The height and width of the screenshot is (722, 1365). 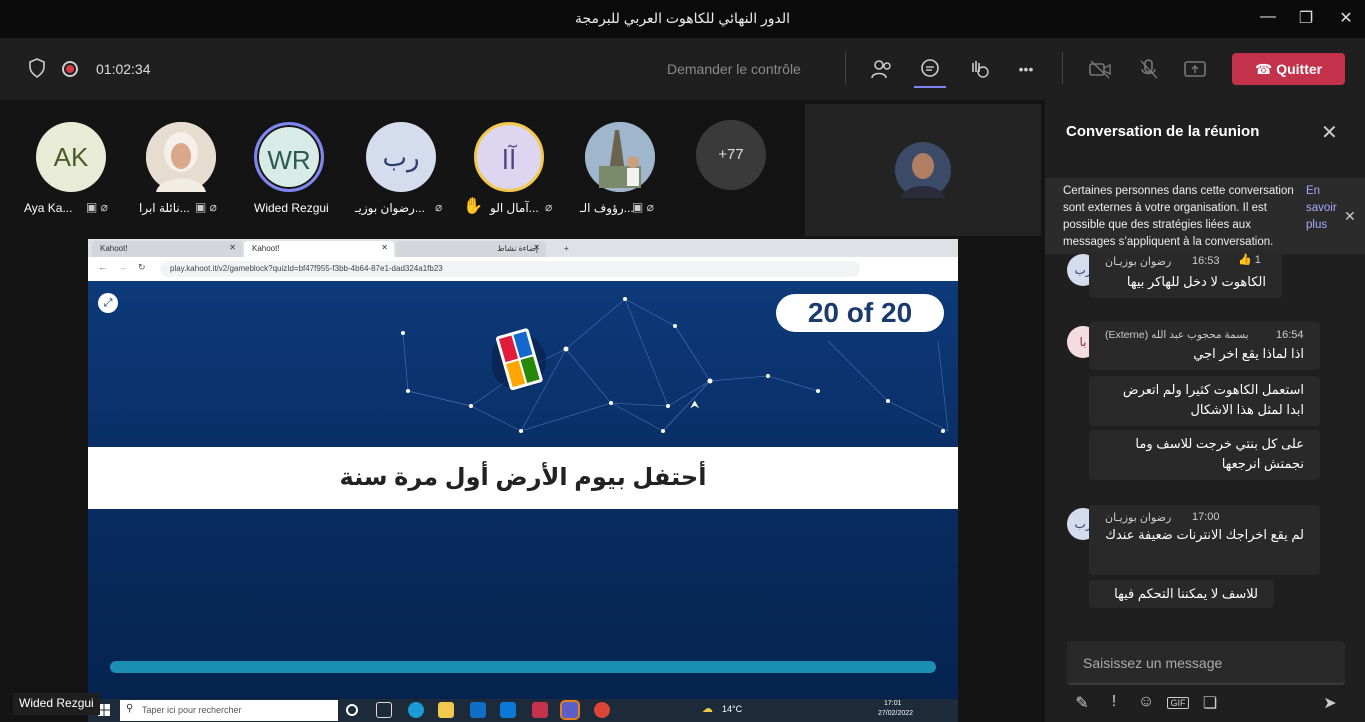 I want to click on quiz-logo-icon, so click(x=519, y=359).